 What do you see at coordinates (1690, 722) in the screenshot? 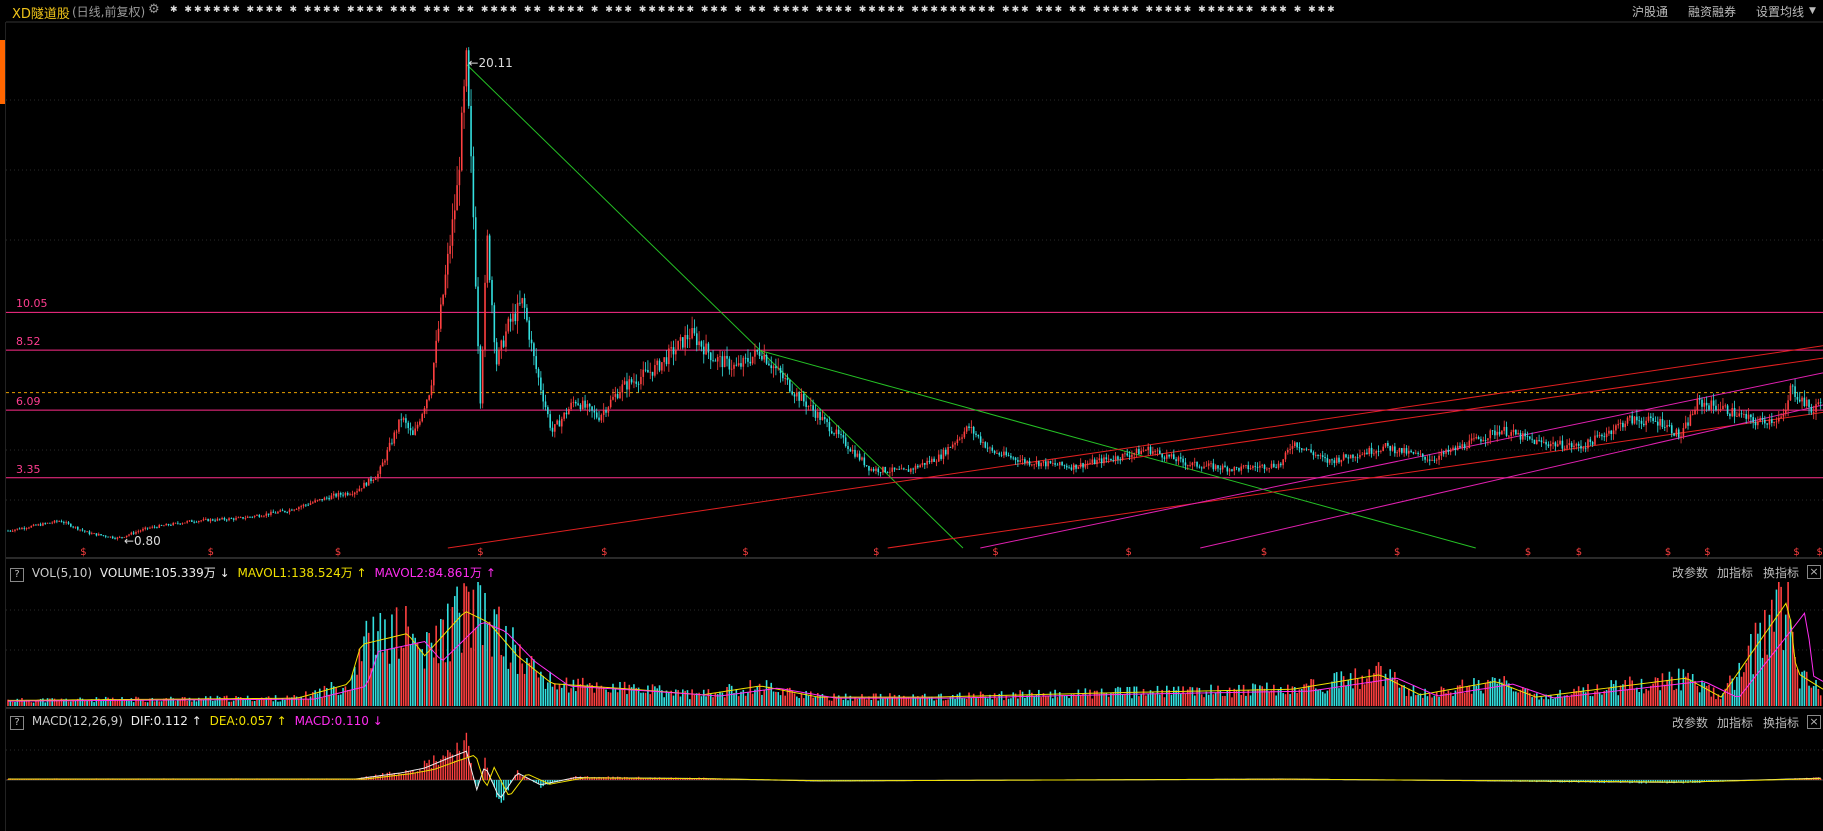
I see `macd-change-params-button: 改参数` at bounding box center [1690, 722].